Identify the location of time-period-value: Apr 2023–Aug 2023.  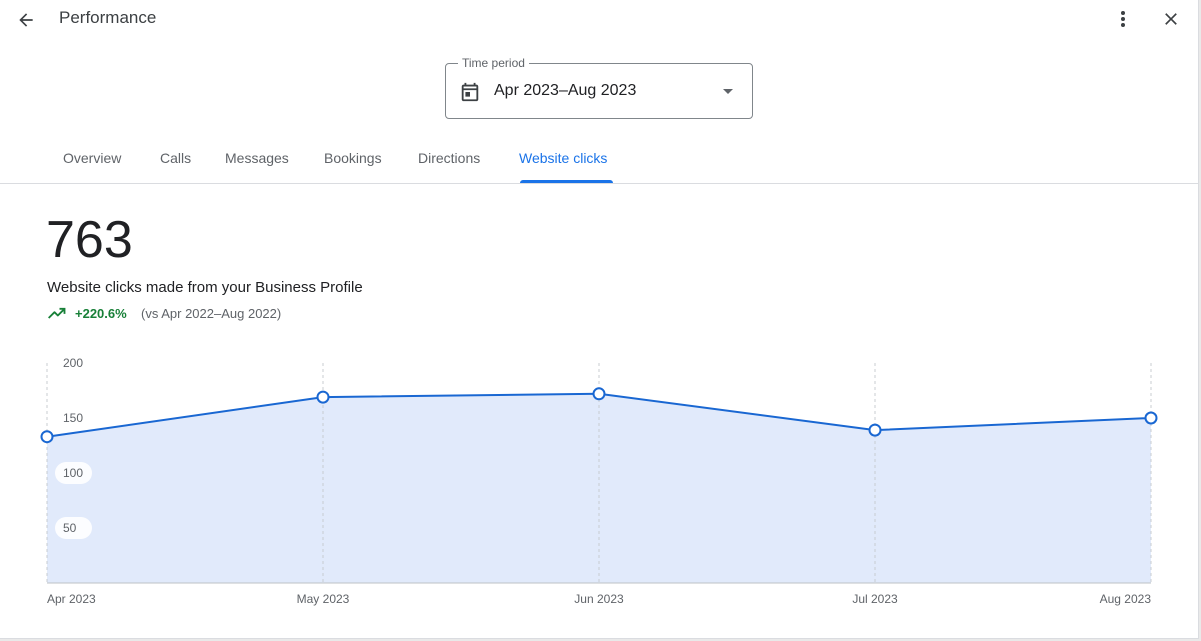
(565, 90).